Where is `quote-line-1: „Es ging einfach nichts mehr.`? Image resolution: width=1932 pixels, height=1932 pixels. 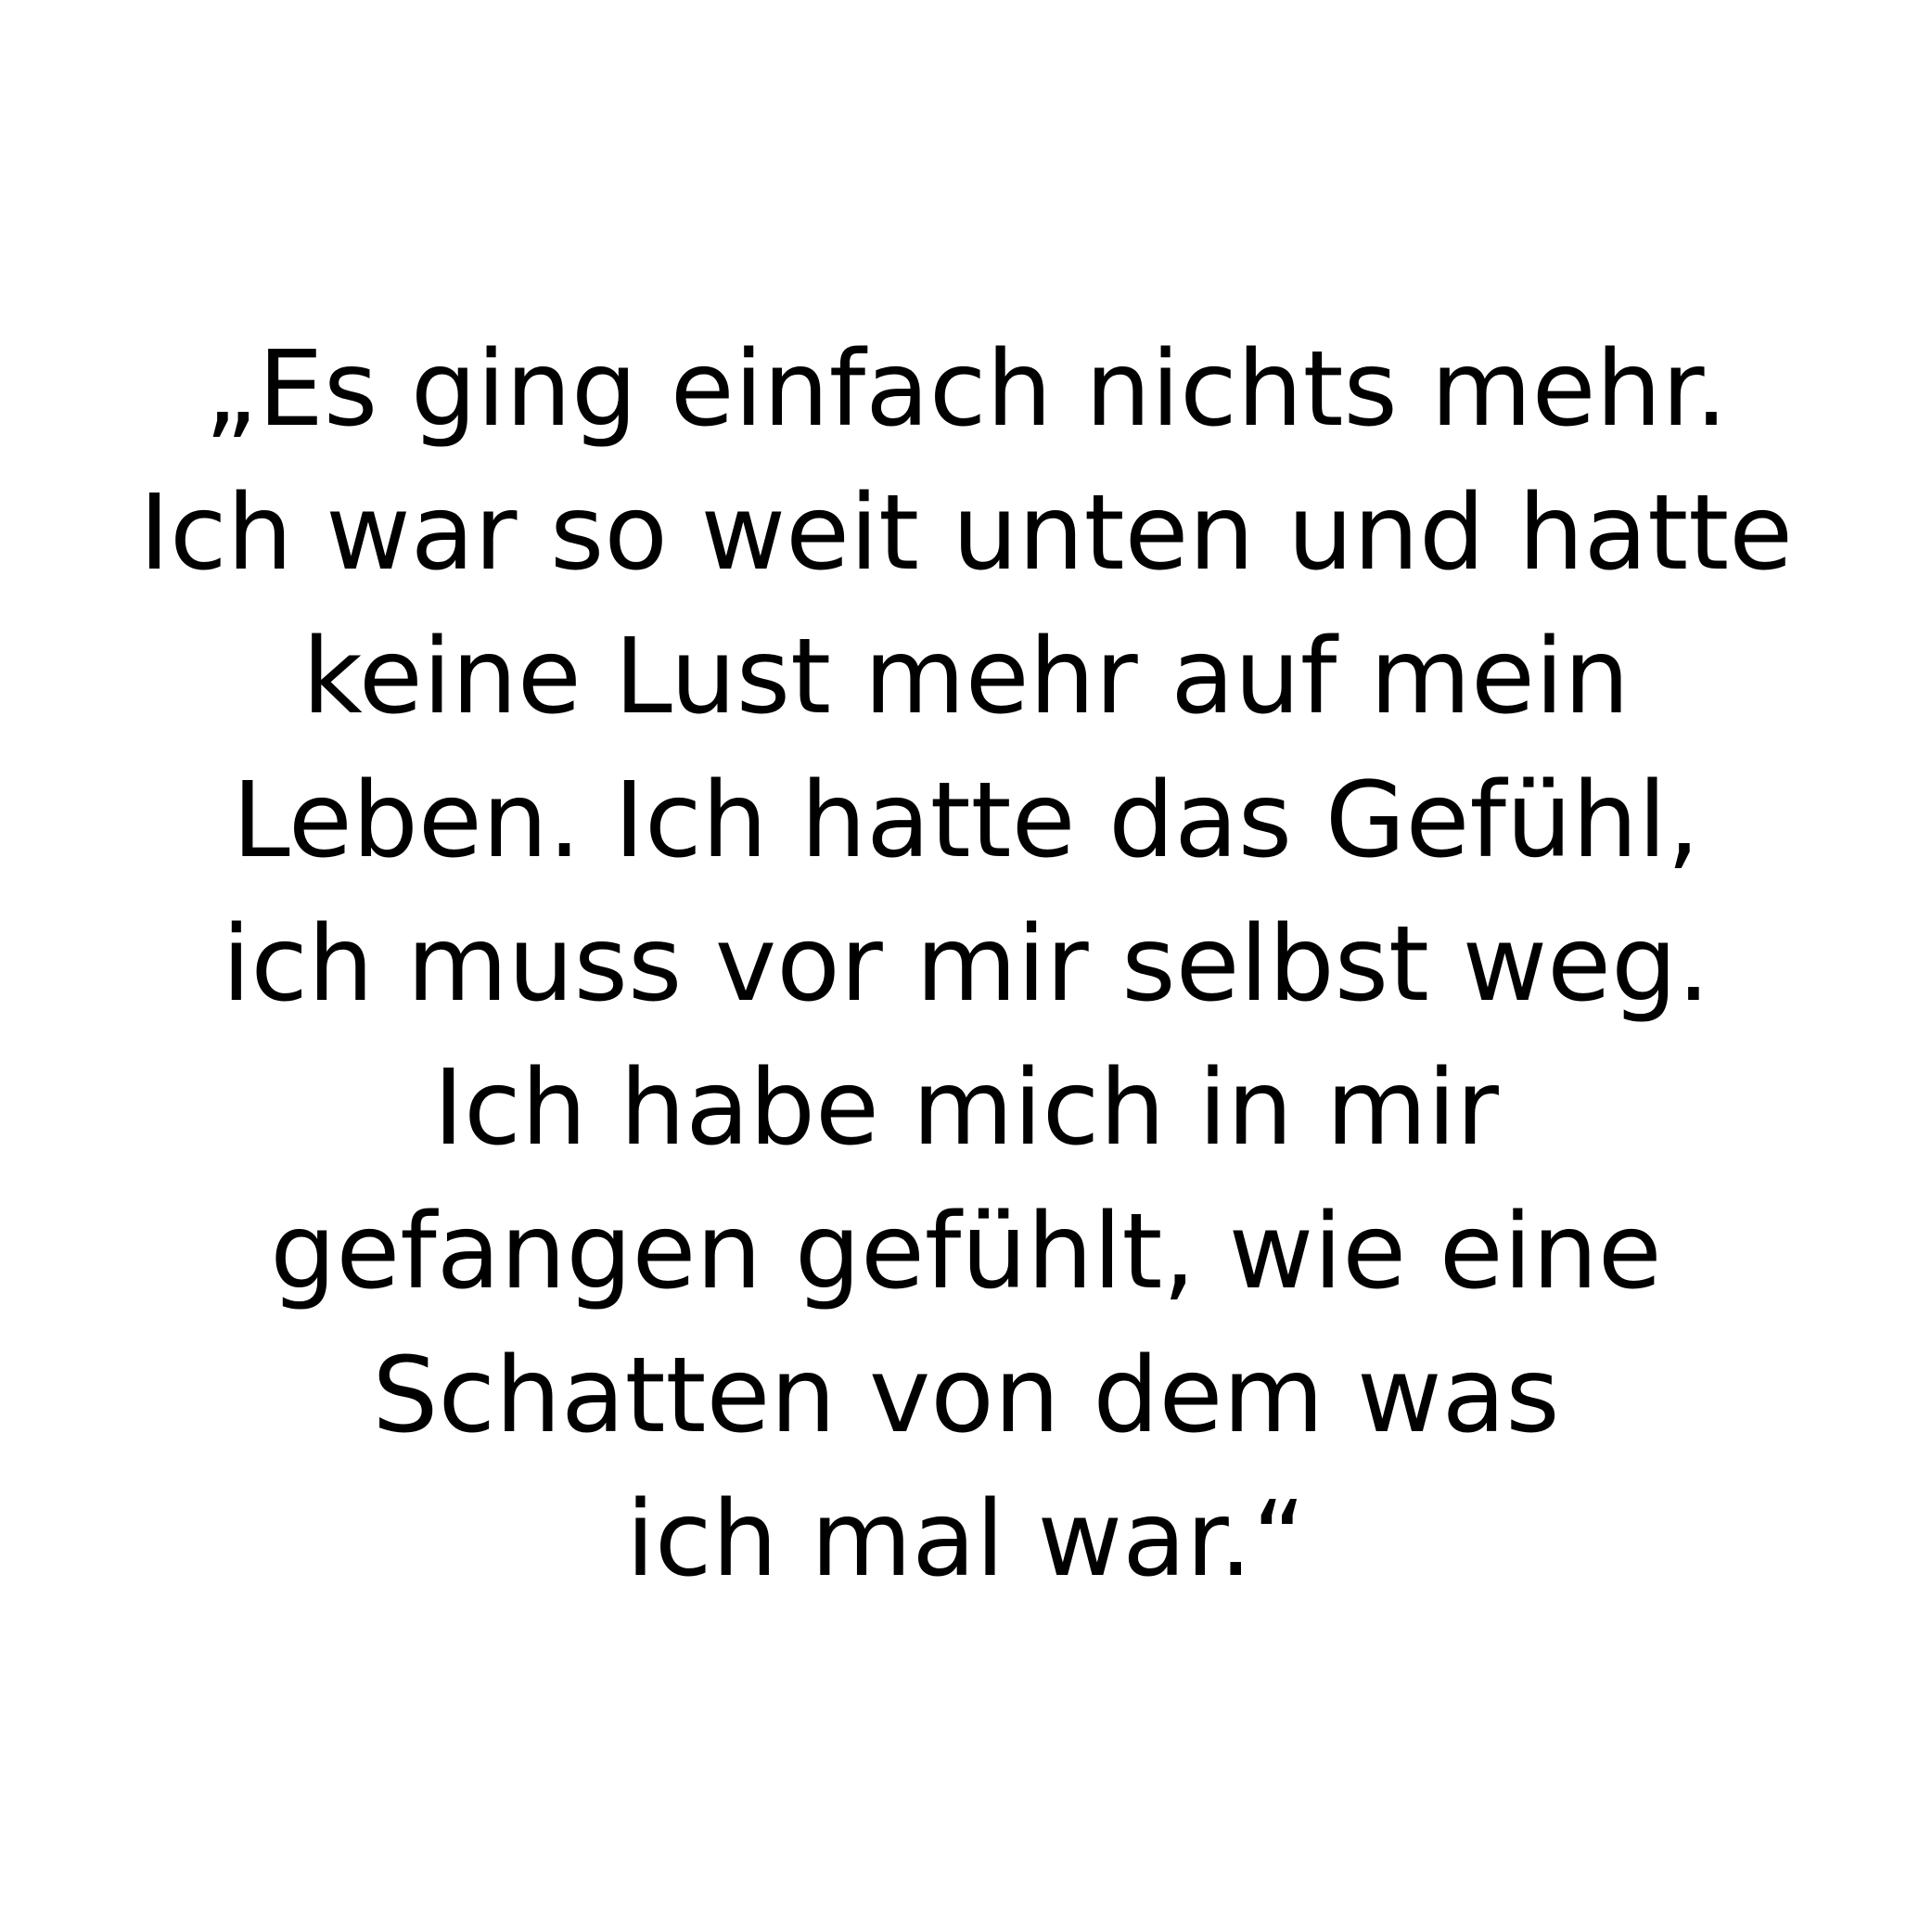 quote-line-1: „Es ging einfach nichts mehr. is located at coordinates (966, 389).